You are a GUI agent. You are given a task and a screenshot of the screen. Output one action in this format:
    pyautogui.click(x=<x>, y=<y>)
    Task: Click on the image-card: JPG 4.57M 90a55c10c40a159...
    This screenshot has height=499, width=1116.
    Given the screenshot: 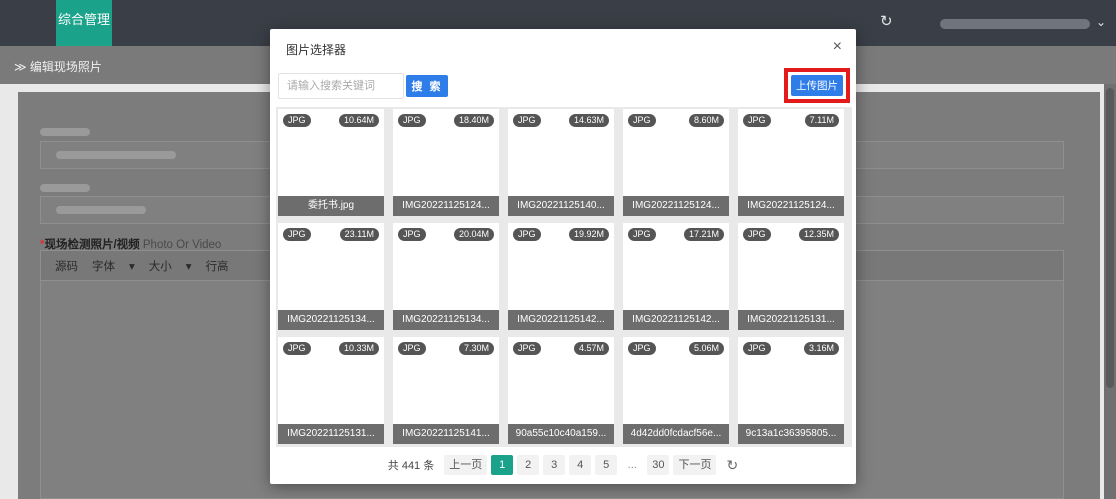 What is the action you would take?
    pyautogui.click(x=561, y=390)
    